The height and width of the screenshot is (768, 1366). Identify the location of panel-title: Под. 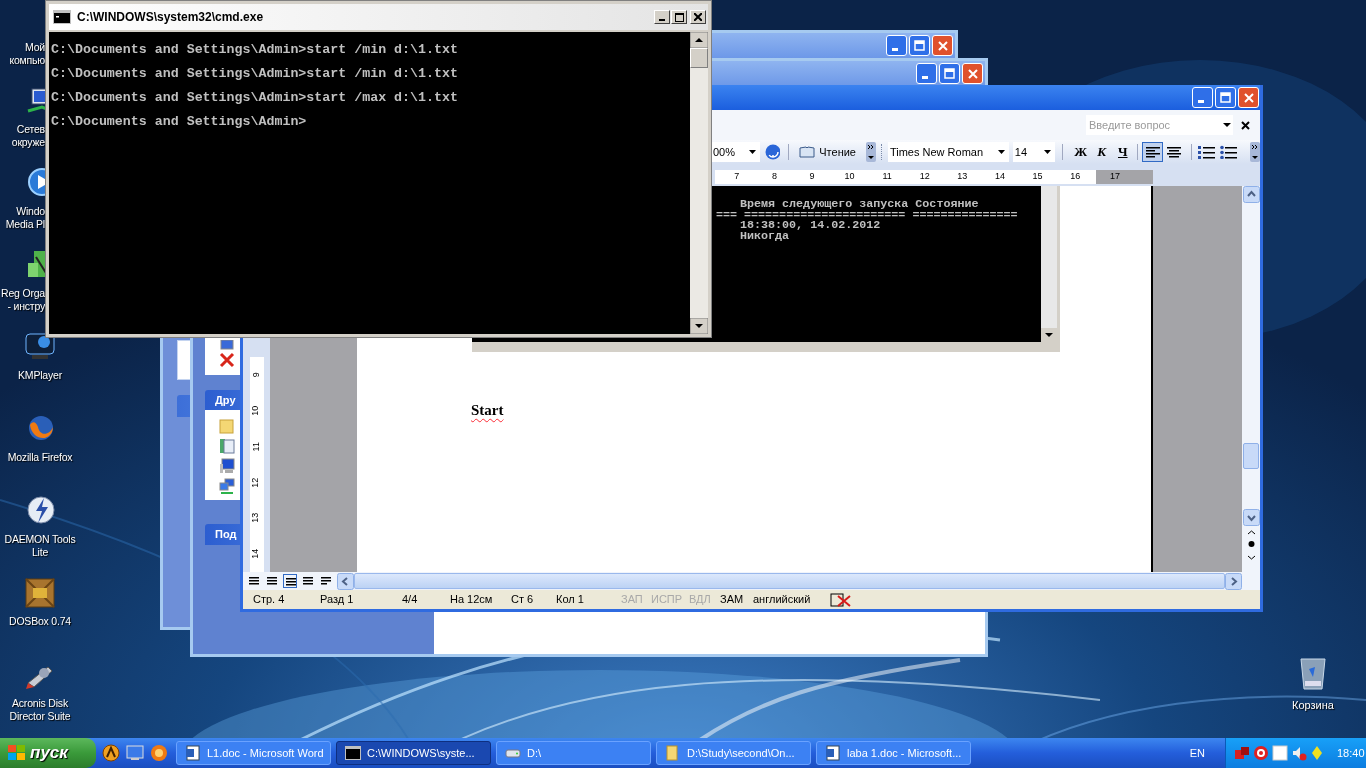
(226, 535).